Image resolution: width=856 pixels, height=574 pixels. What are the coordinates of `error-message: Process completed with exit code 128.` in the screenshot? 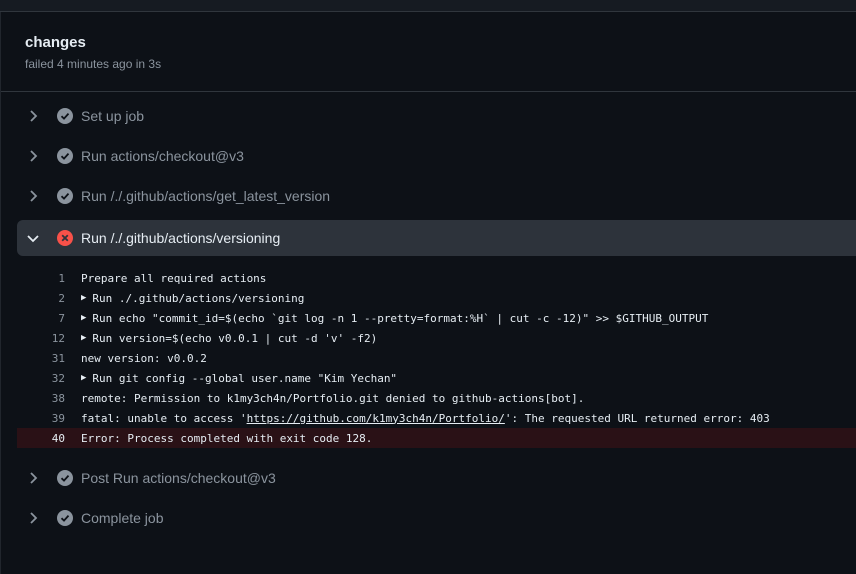 It's located at (246, 438).